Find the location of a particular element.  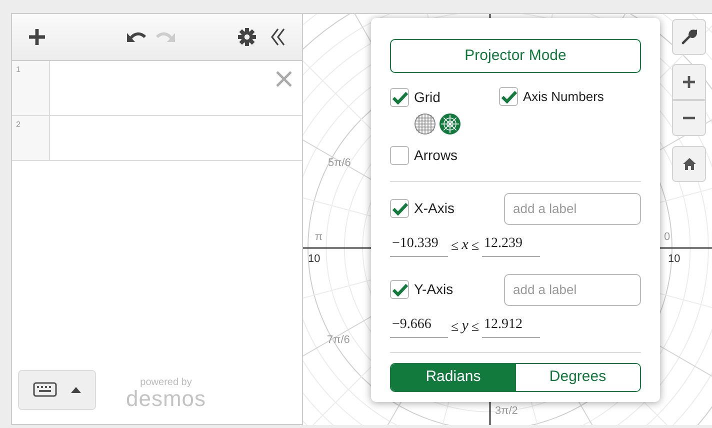

polar-grid-icon is located at coordinates (450, 123).